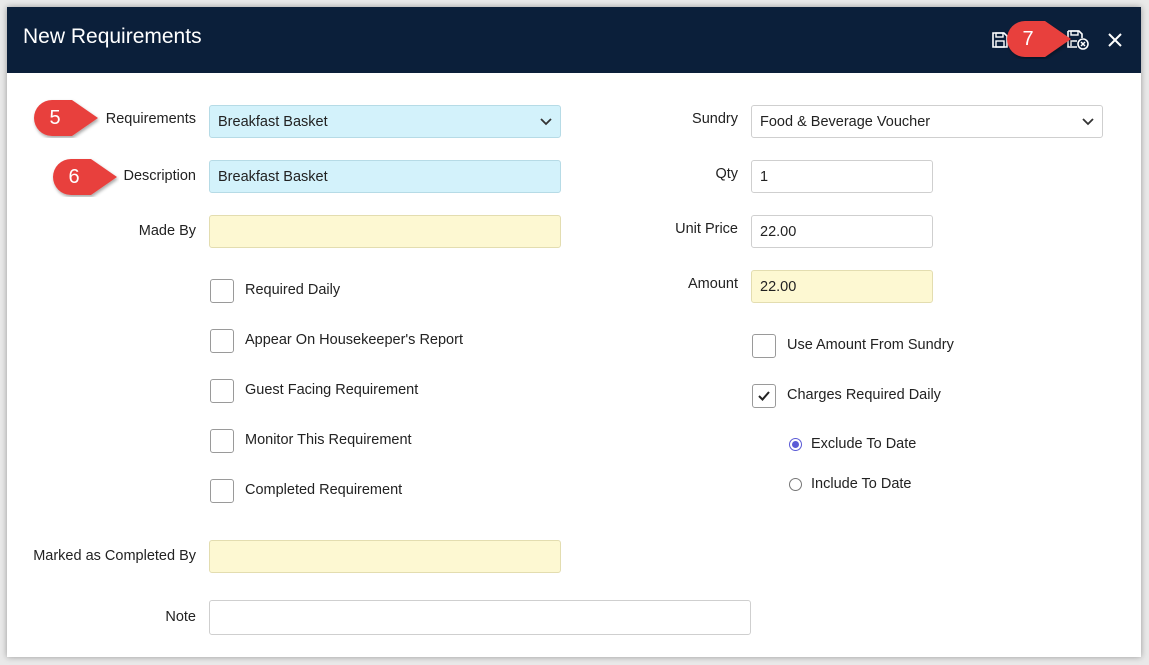  What do you see at coordinates (864, 395) in the screenshot?
I see `charges-required-daily-label: Charges Required Daily` at bounding box center [864, 395].